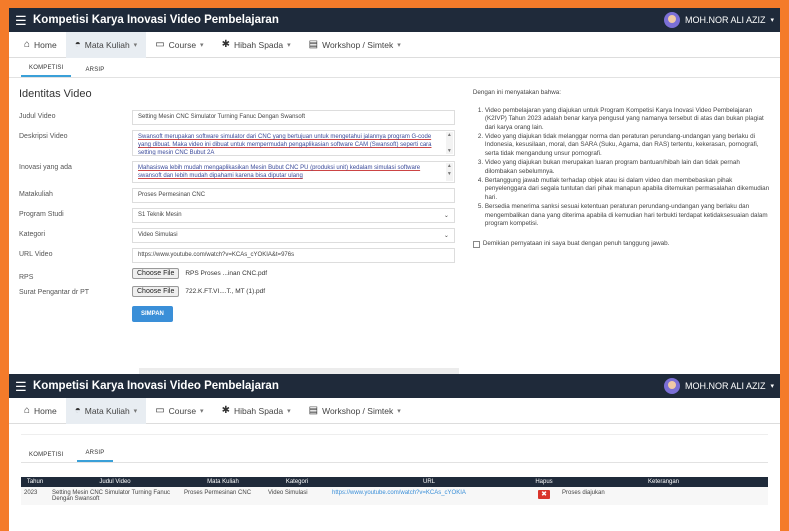 Image resolution: width=789 pixels, height=531 pixels. I want to click on col-judul: Judul Video, so click(115, 482).